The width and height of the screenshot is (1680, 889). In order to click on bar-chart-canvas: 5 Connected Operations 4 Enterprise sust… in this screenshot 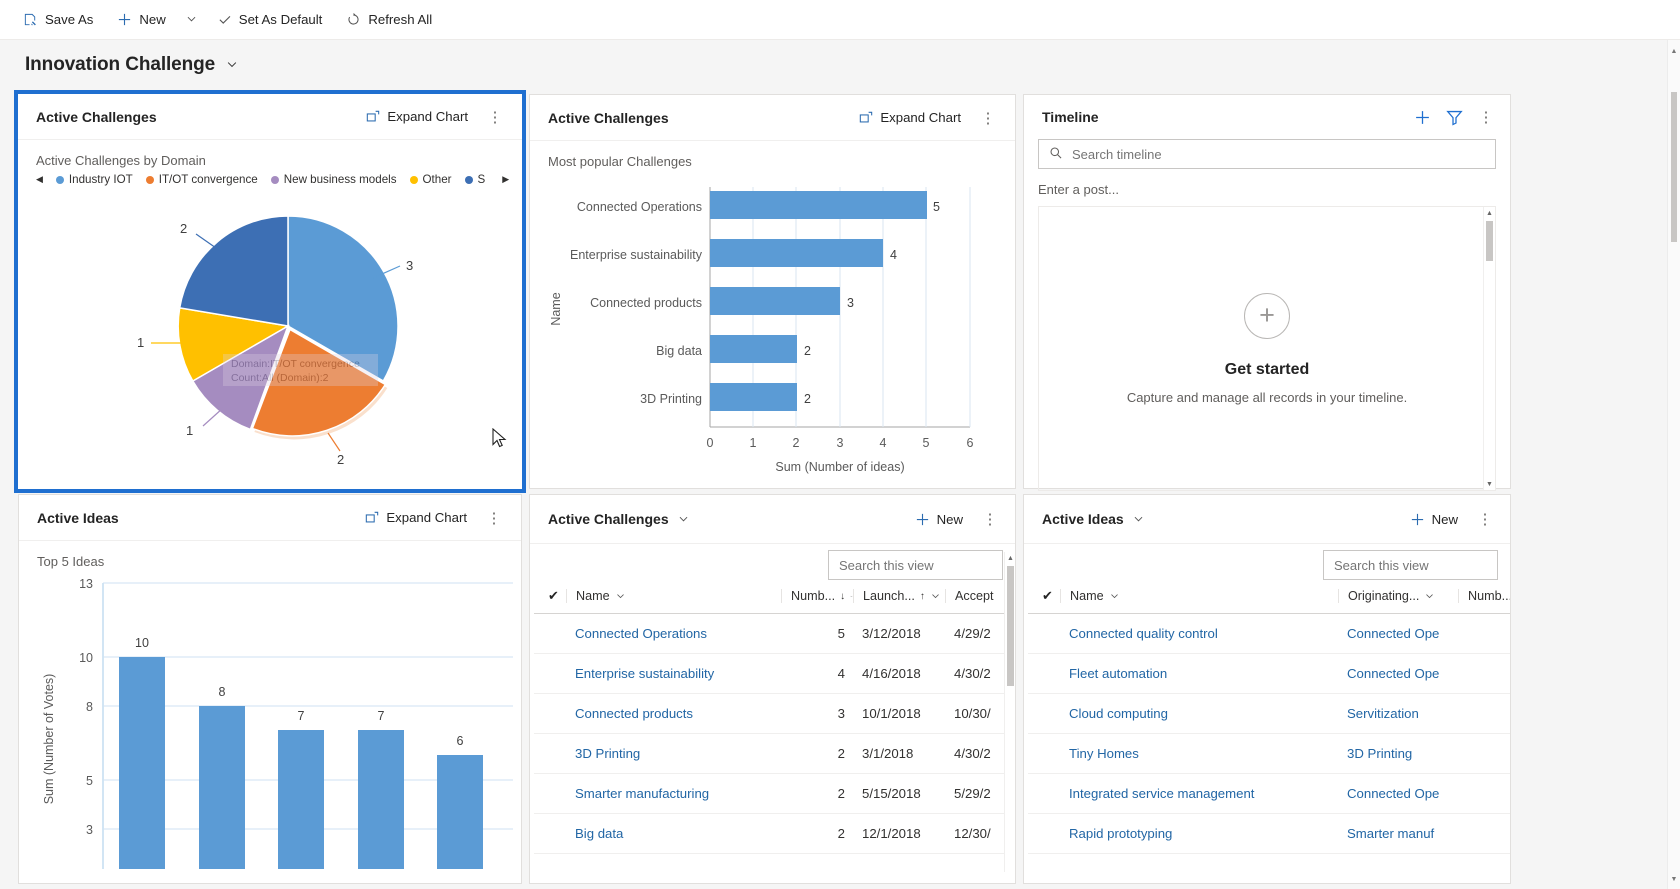, I will do `click(772, 331)`.